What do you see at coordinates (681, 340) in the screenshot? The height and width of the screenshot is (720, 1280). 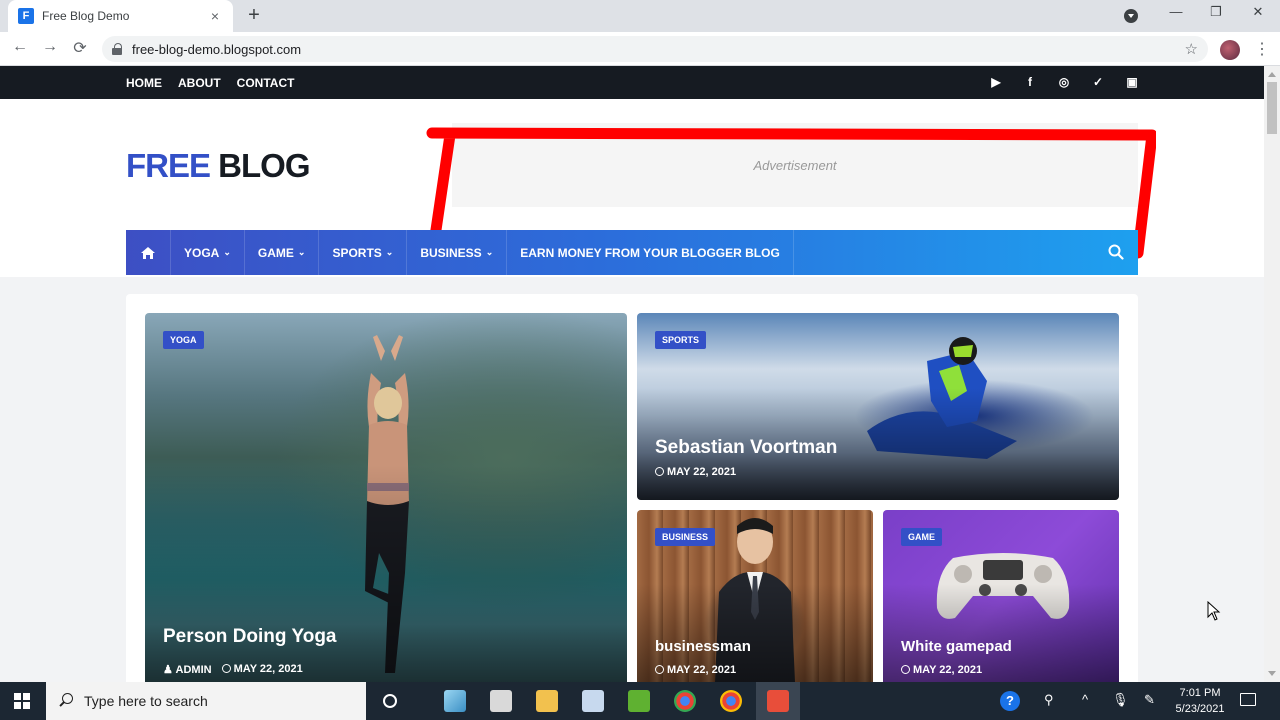 I see `category-badge: SPORTS` at bounding box center [681, 340].